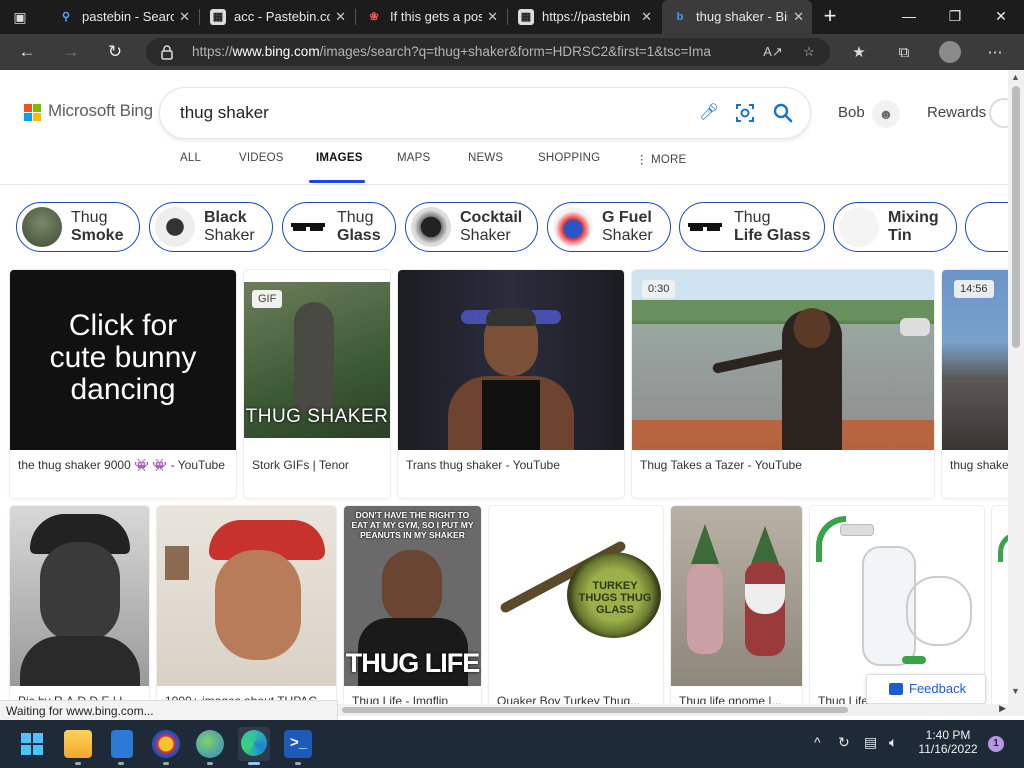  What do you see at coordinates (298, 744) in the screenshot?
I see `powershell-icon: >_` at bounding box center [298, 744].